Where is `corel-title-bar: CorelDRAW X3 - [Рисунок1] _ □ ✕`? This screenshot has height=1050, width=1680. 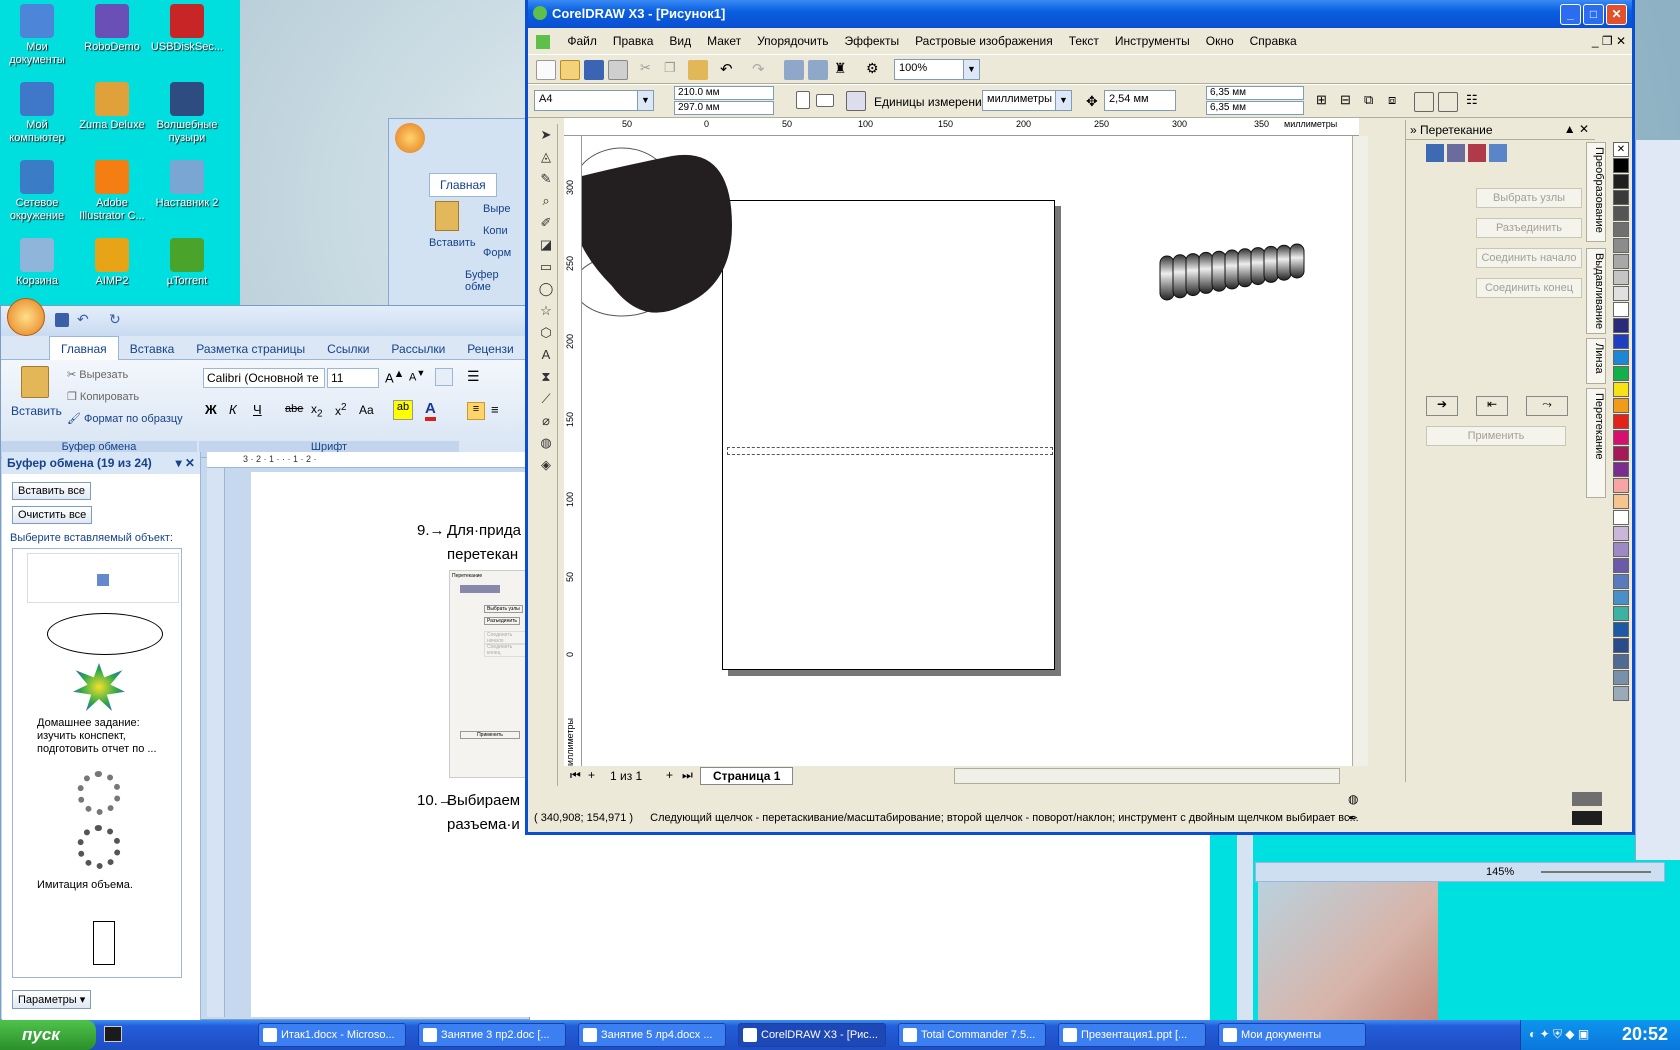
corel-title-bar: CorelDRAW X3 - [Рисунок1] _ □ ✕ is located at coordinates (1080, 14).